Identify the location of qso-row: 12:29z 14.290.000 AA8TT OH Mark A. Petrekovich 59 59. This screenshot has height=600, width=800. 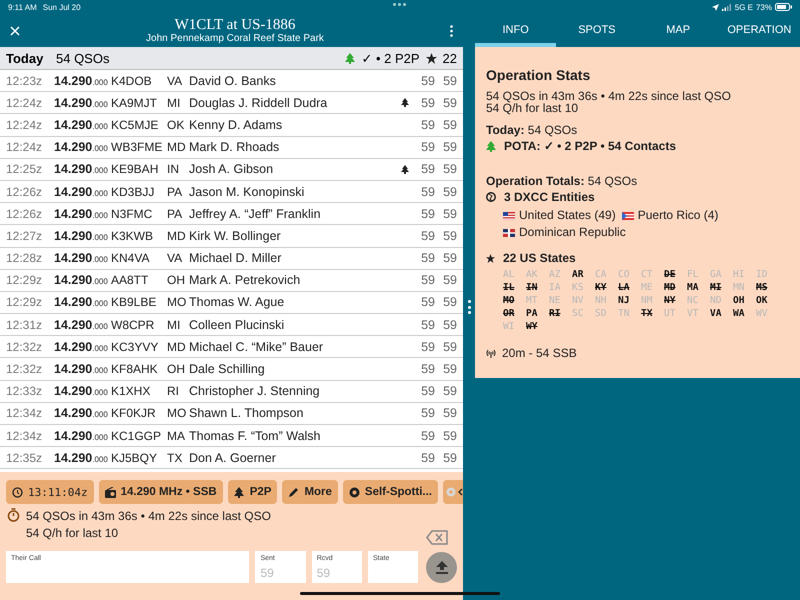
(231, 281).